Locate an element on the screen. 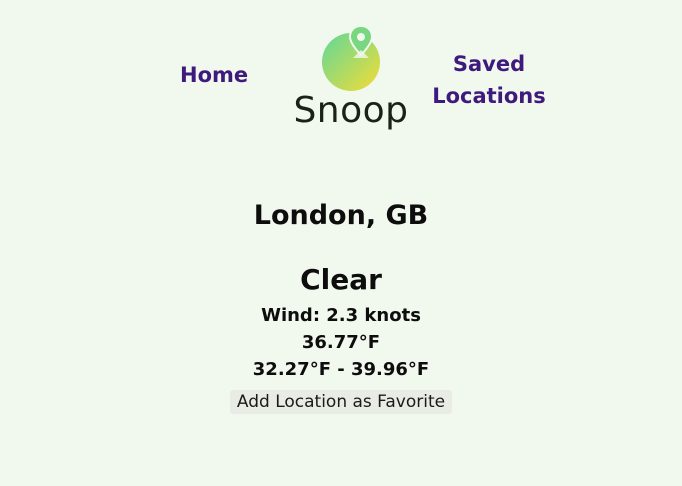  temperature-range: 32.27°F - 39.96°F is located at coordinates (341, 369).